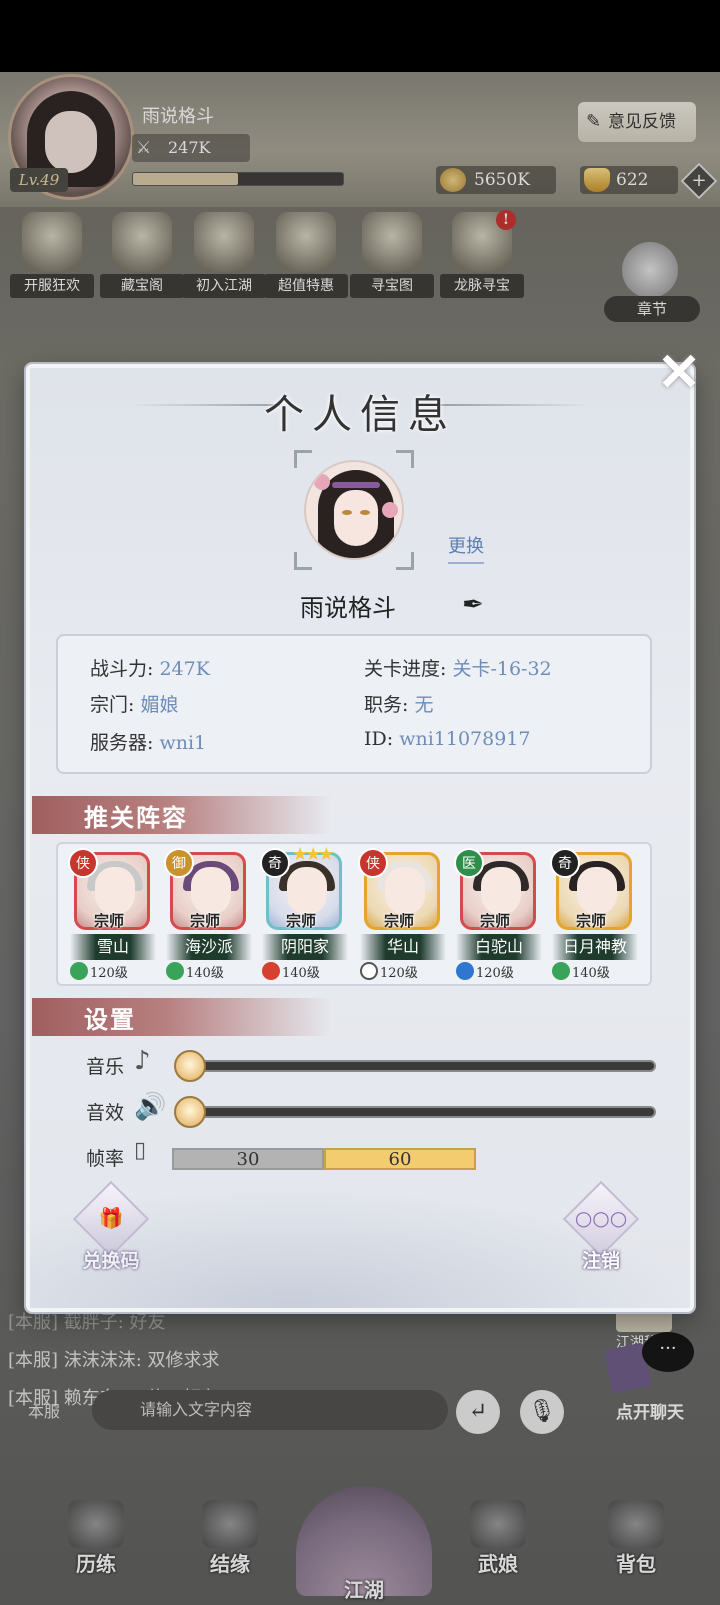 This screenshot has height=1605, width=720. Describe the element at coordinates (605, 1231) in the screenshot. I see `logout-button: ○○○ 注销` at that location.